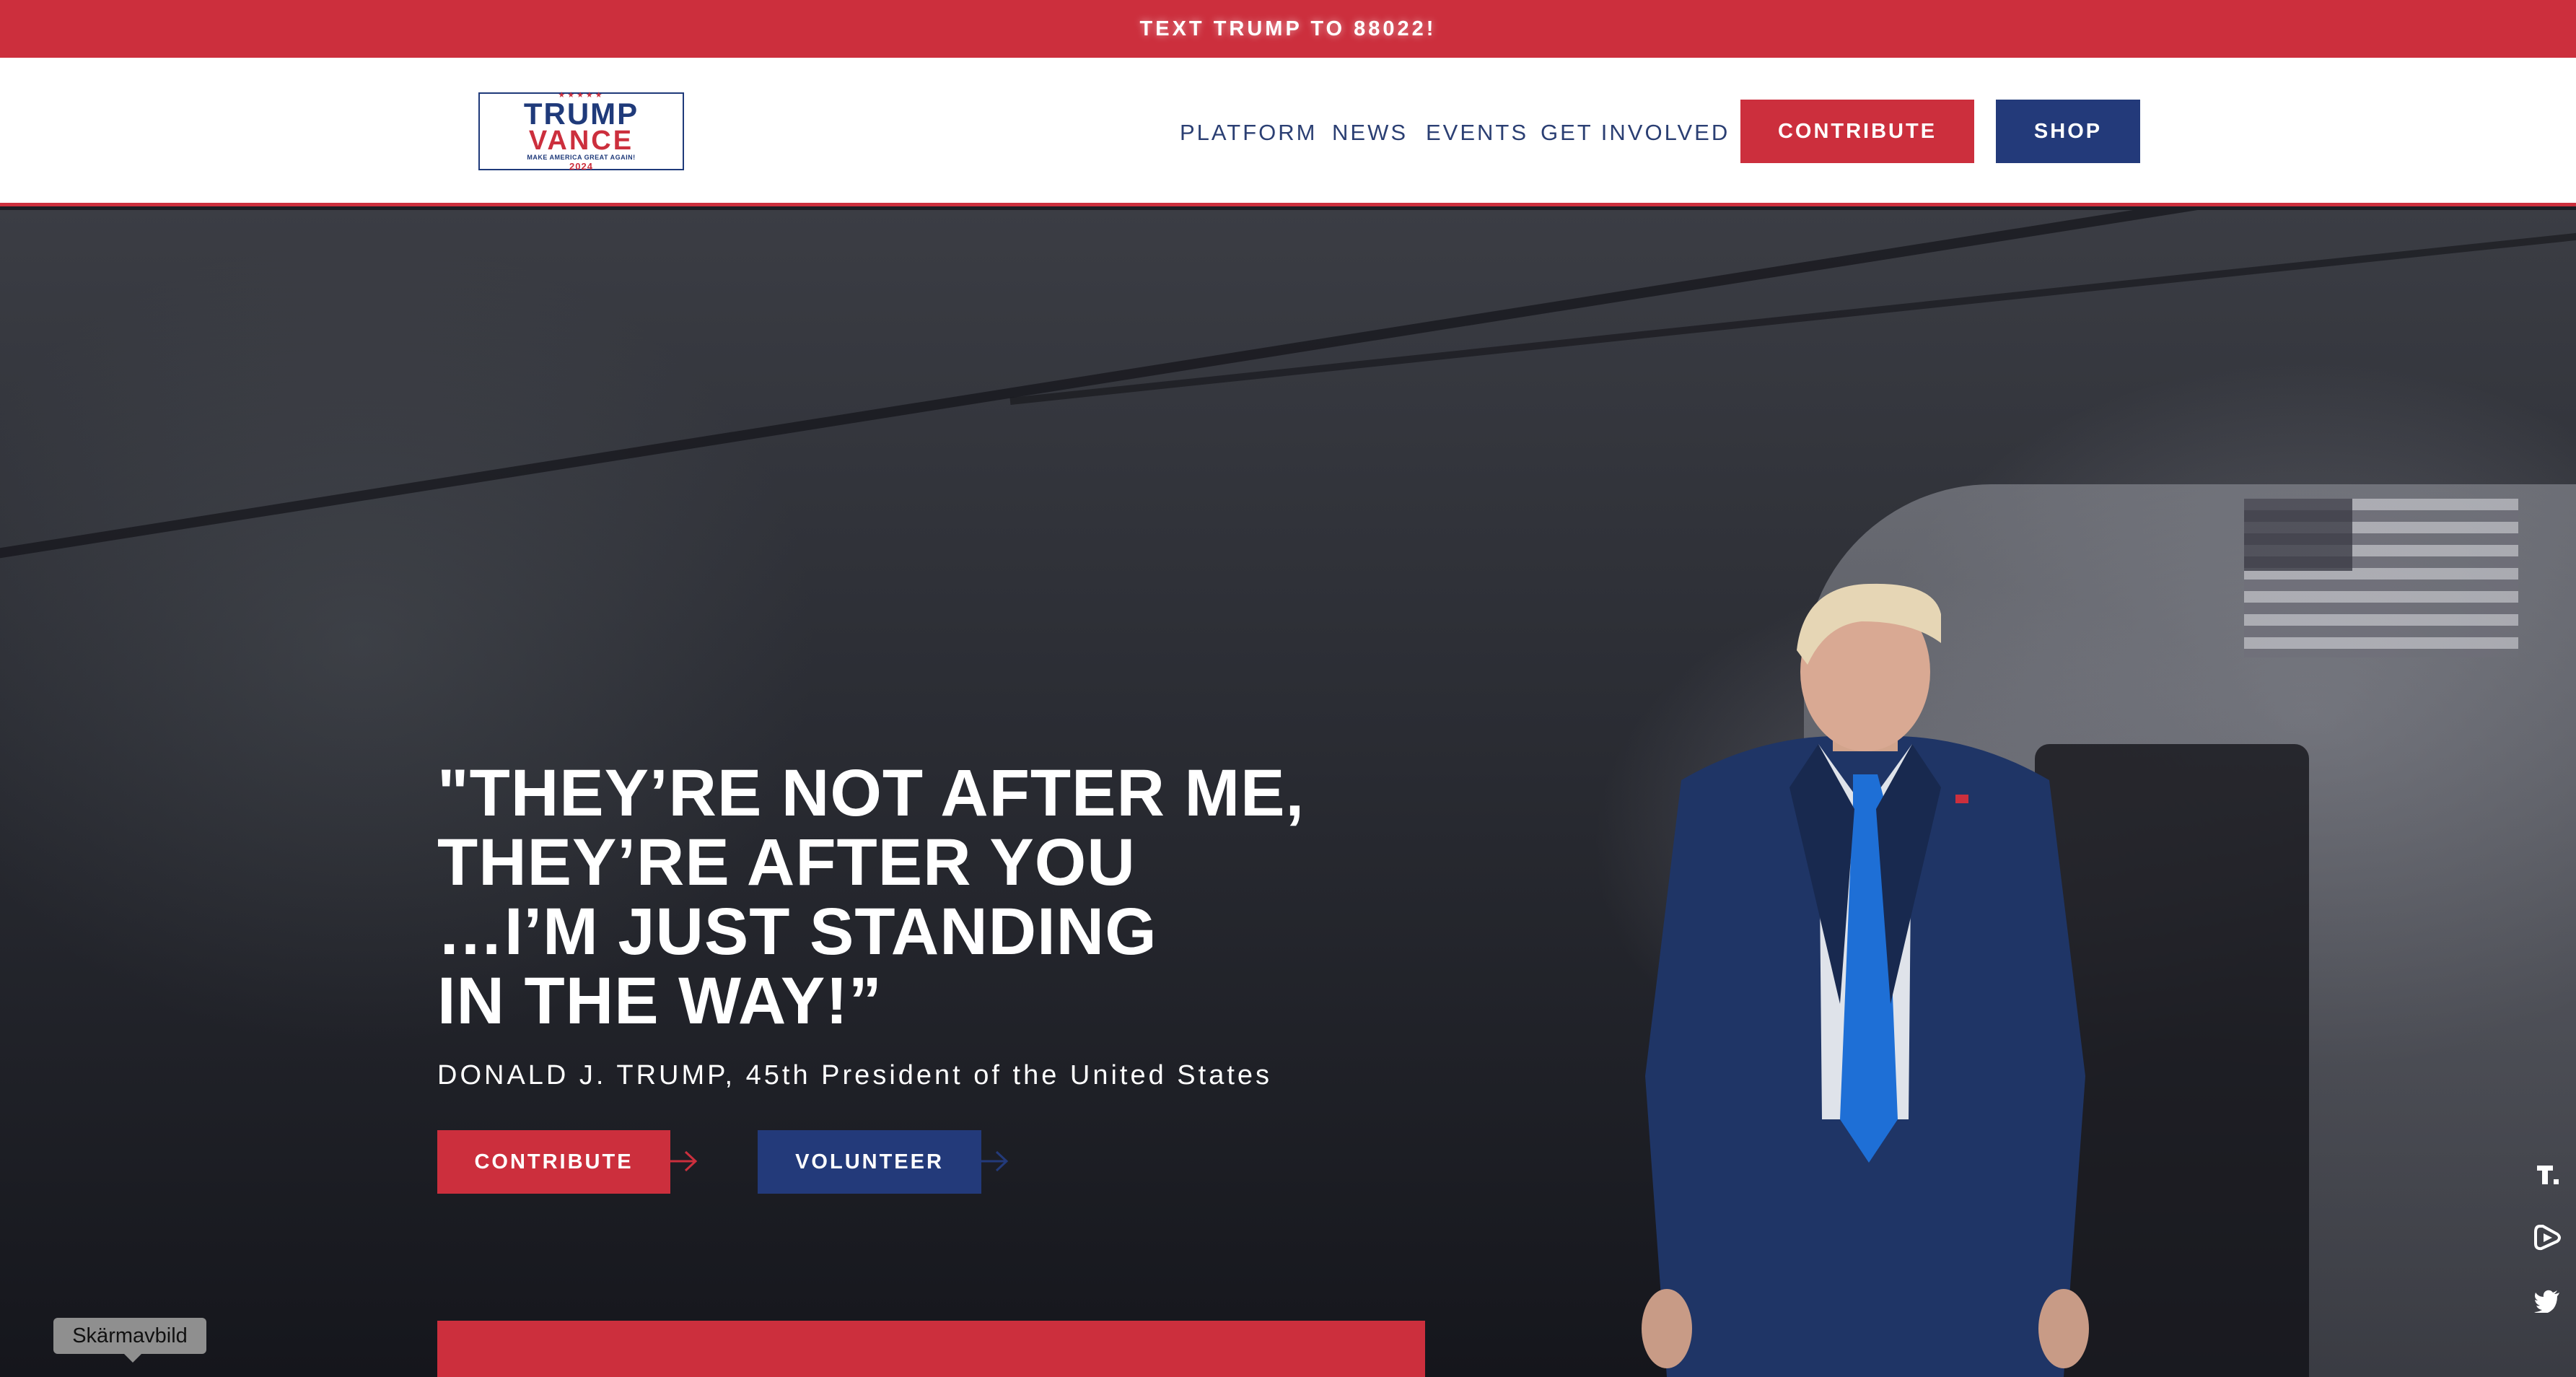  What do you see at coordinates (931, 1349) in the screenshot?
I see `bottom-red-banner` at bounding box center [931, 1349].